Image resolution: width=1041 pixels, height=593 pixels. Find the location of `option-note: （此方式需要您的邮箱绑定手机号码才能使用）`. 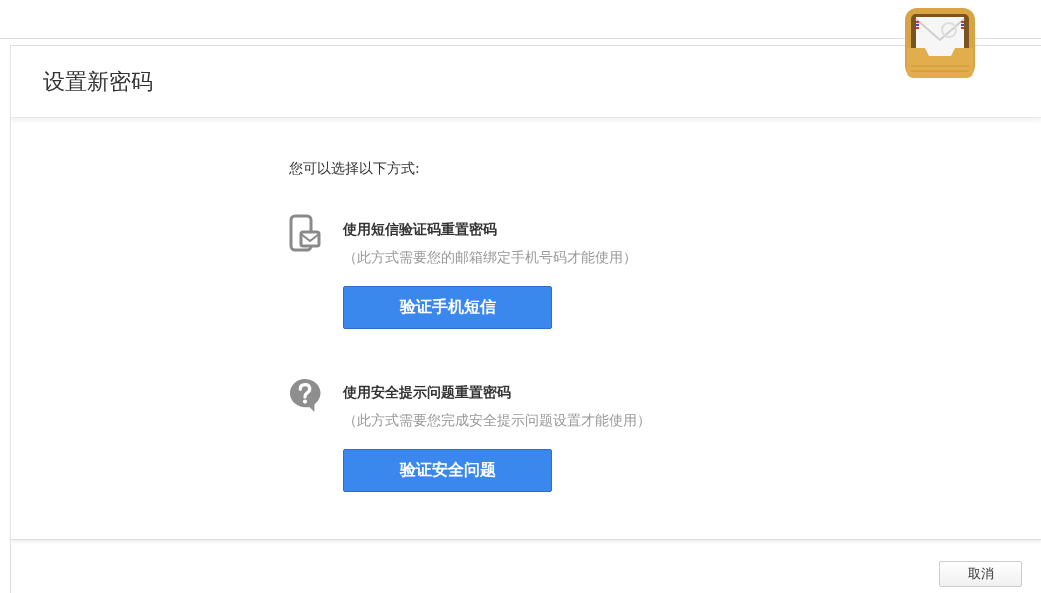

option-note: （此方式需要您的邮箱绑定手机号码才能使用） is located at coordinates (490, 258).